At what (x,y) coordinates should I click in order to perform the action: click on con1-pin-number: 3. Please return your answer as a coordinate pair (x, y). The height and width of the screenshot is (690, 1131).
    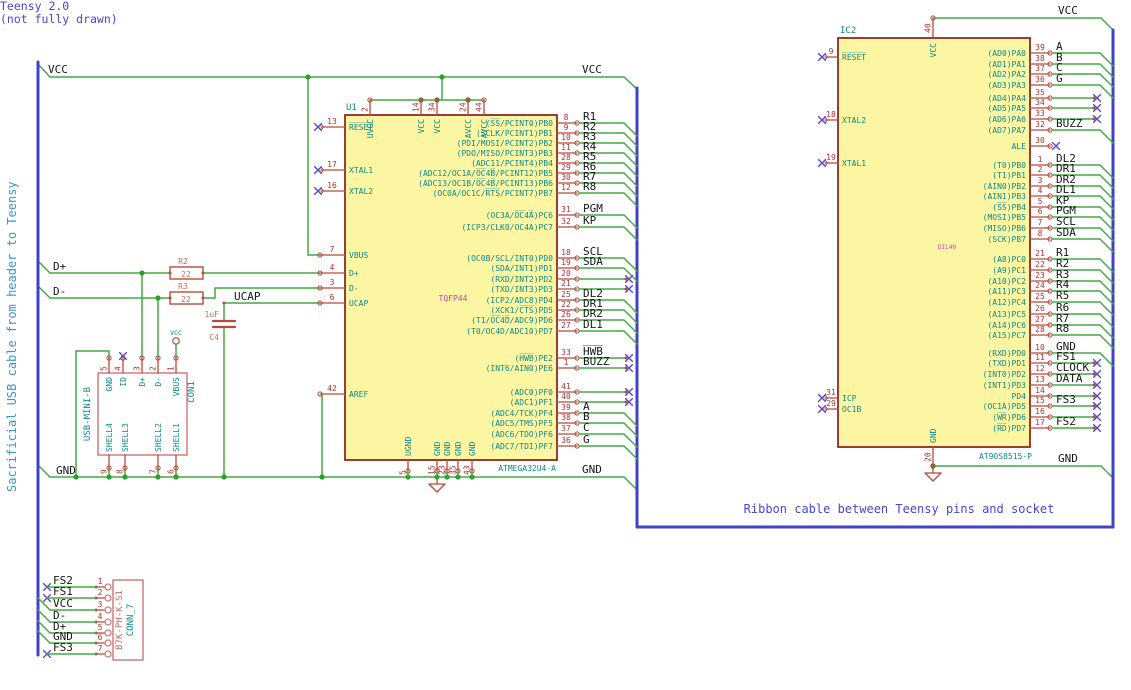
    Looking at the image, I should click on (137, 368).